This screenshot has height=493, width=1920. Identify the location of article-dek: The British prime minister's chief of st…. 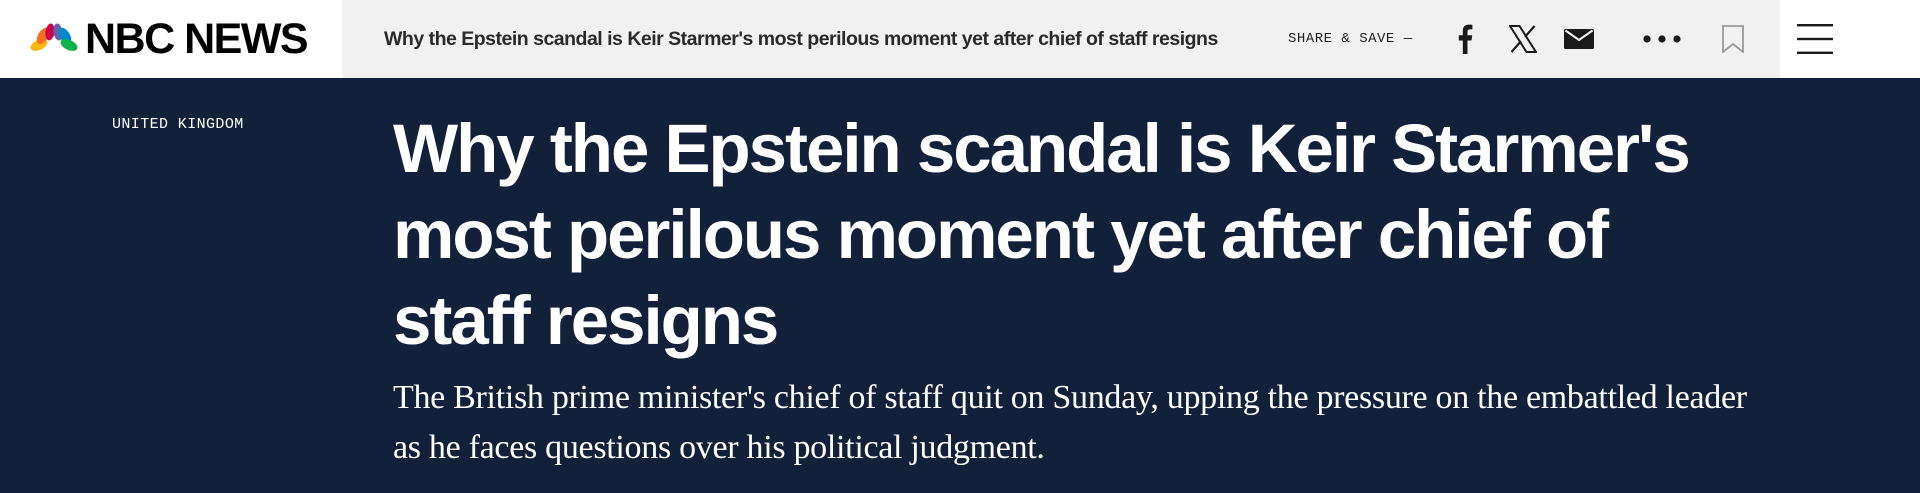
(1070, 422).